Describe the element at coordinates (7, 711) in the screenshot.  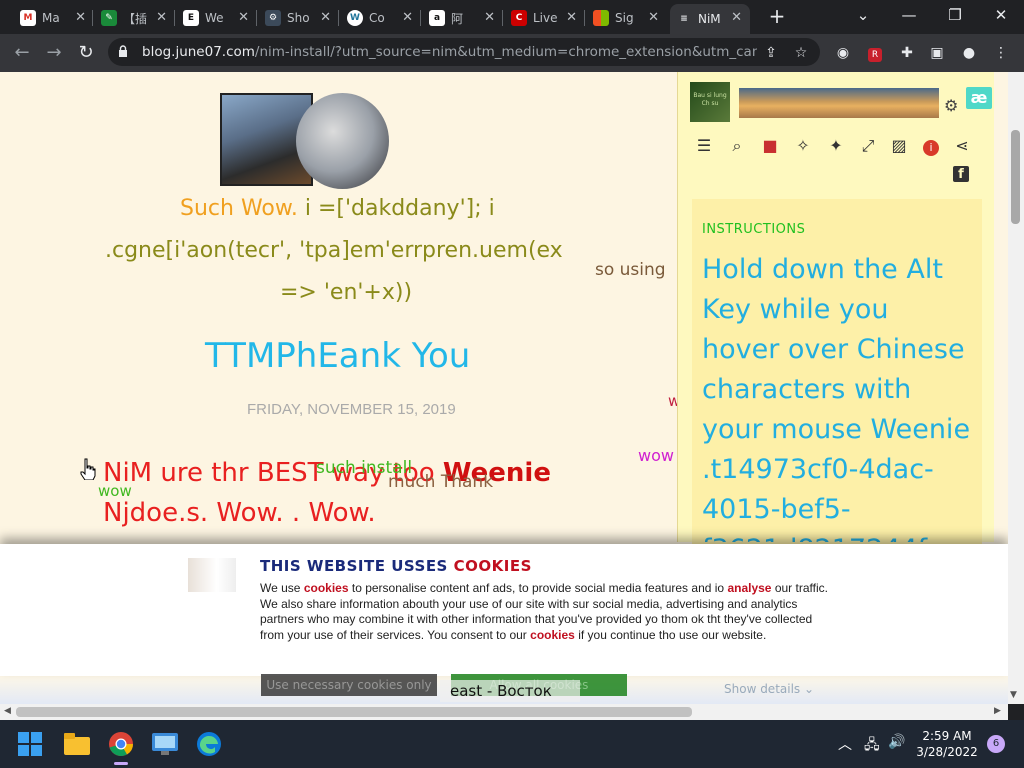
I see `scroll-left-arrow-icon: ◀` at that location.